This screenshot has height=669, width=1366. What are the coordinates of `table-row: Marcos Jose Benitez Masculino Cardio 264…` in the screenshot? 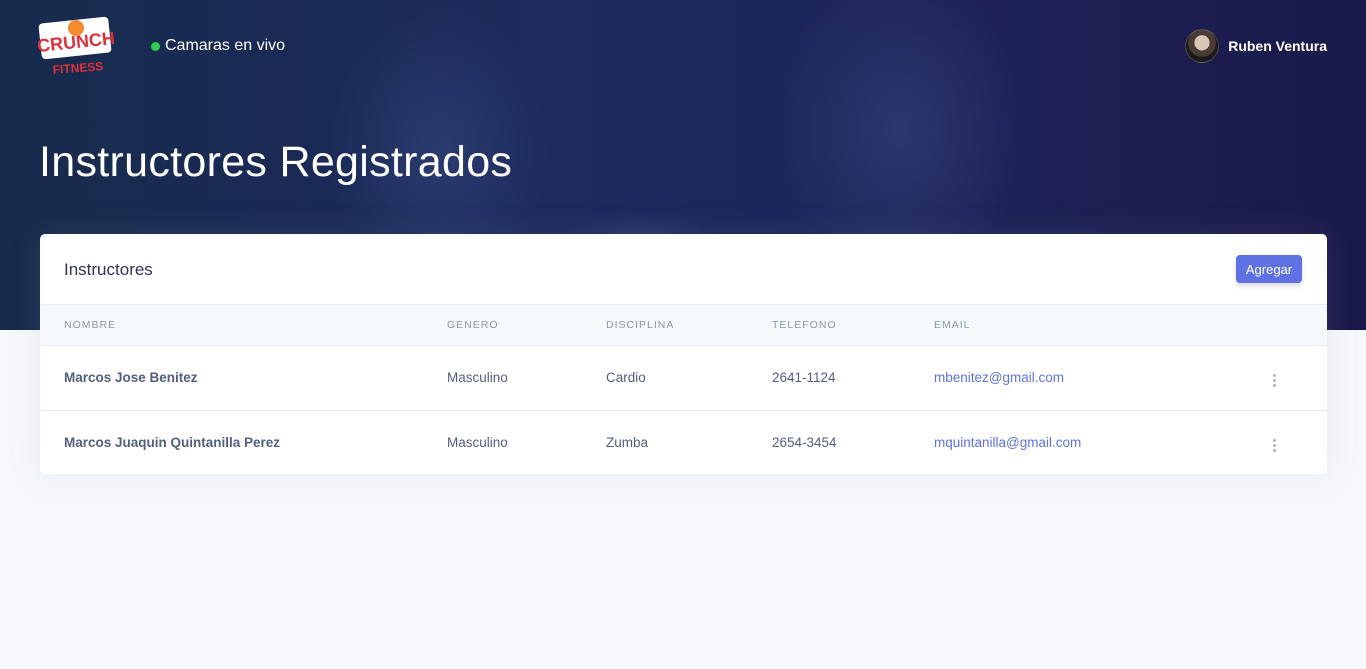 It's located at (683, 377).